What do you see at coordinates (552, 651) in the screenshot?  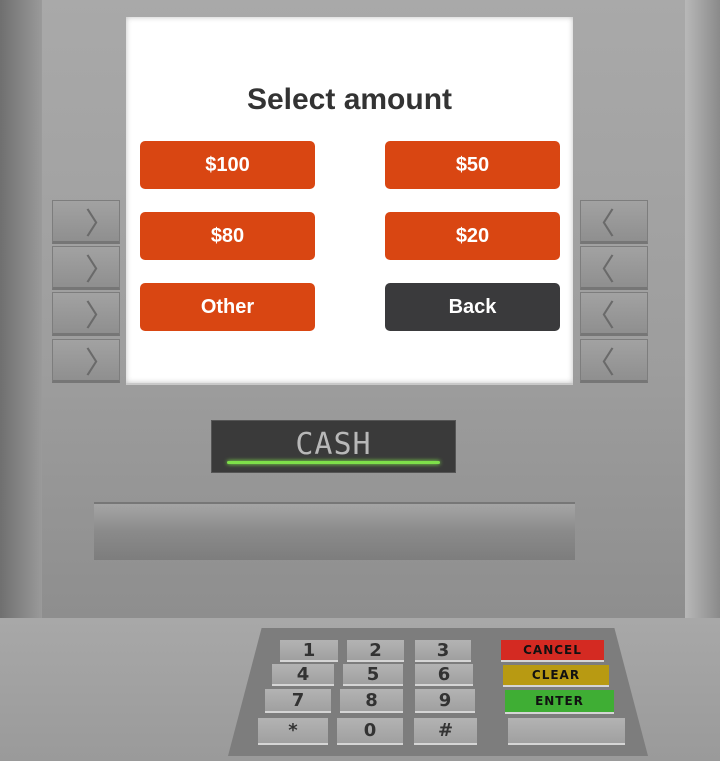 I see `cancel-key: CANCEL` at bounding box center [552, 651].